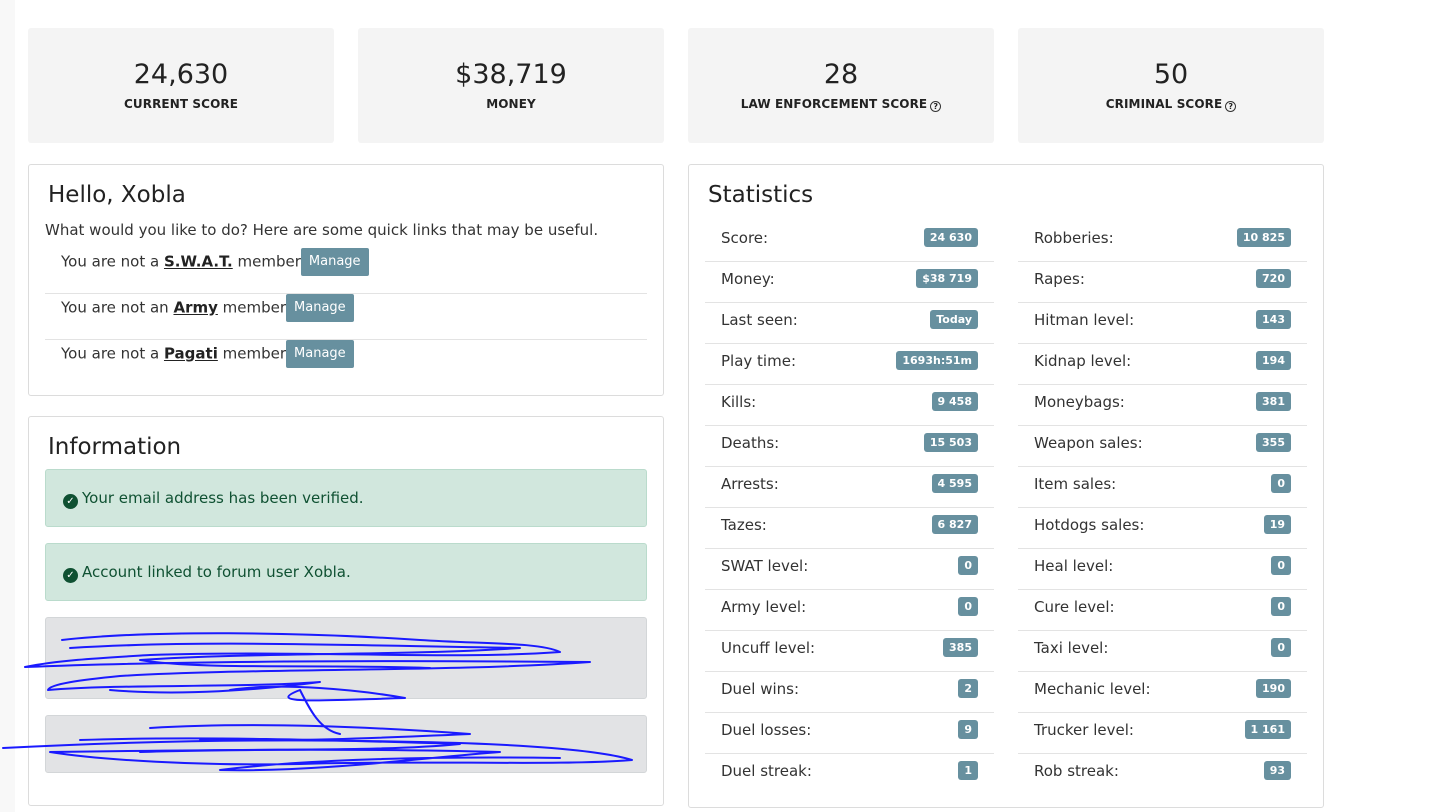 The height and width of the screenshot is (812, 1437). What do you see at coordinates (849, 405) in the screenshot?
I see `stat-row: Kills: 9 458` at bounding box center [849, 405].